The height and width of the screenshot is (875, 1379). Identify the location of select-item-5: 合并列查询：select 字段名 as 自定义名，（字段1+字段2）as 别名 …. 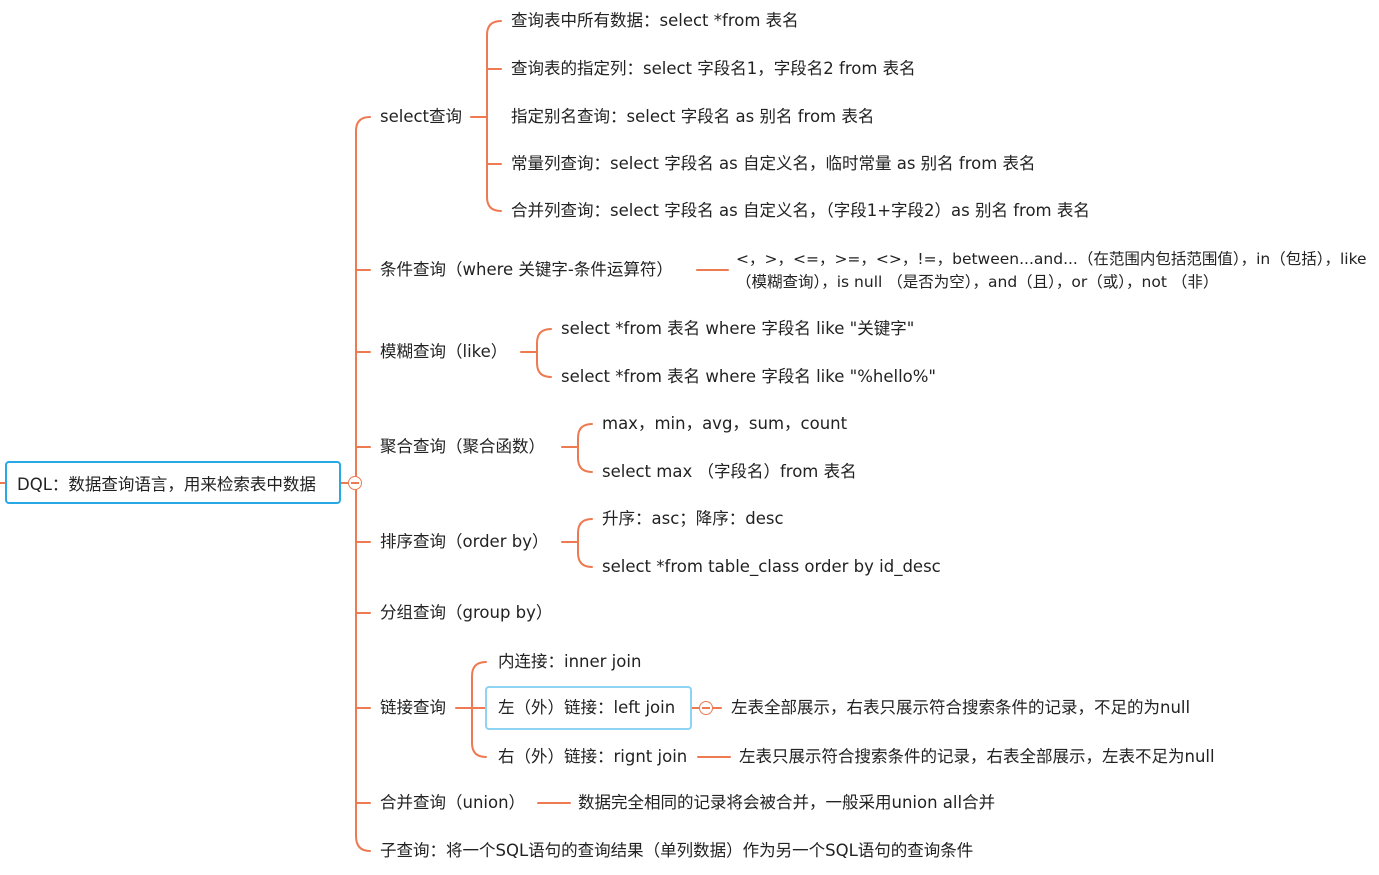
(800, 211).